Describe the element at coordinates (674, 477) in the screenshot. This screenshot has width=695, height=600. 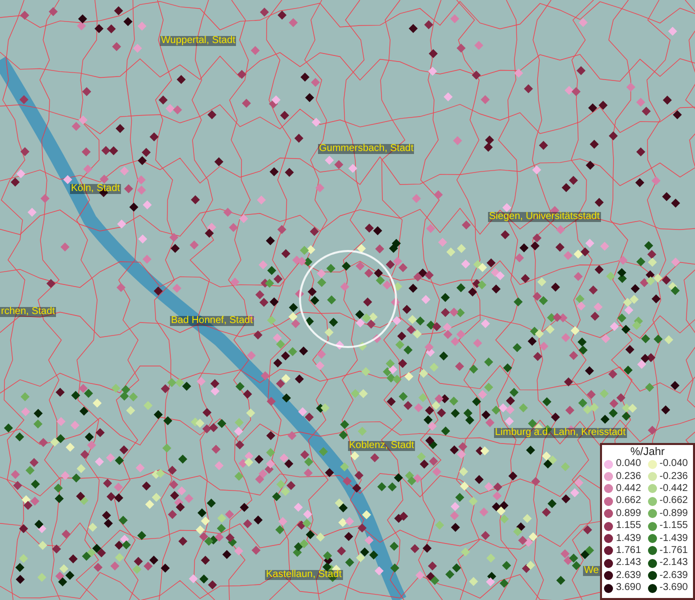
I see `legend-value: -0.236` at that location.